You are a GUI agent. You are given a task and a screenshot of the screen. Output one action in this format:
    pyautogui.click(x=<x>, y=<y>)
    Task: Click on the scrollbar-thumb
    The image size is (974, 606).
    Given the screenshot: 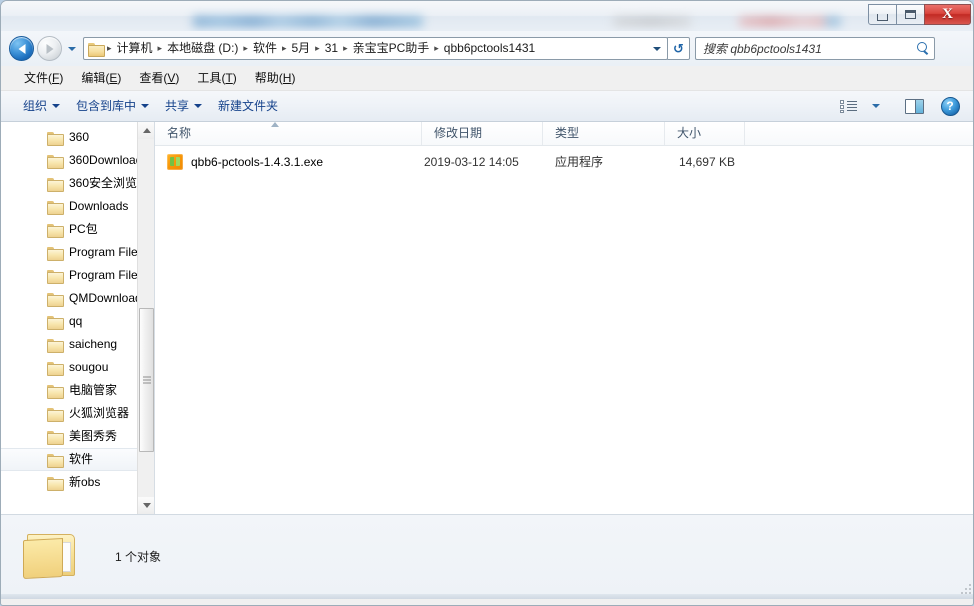 What is the action you would take?
    pyautogui.click(x=146, y=380)
    